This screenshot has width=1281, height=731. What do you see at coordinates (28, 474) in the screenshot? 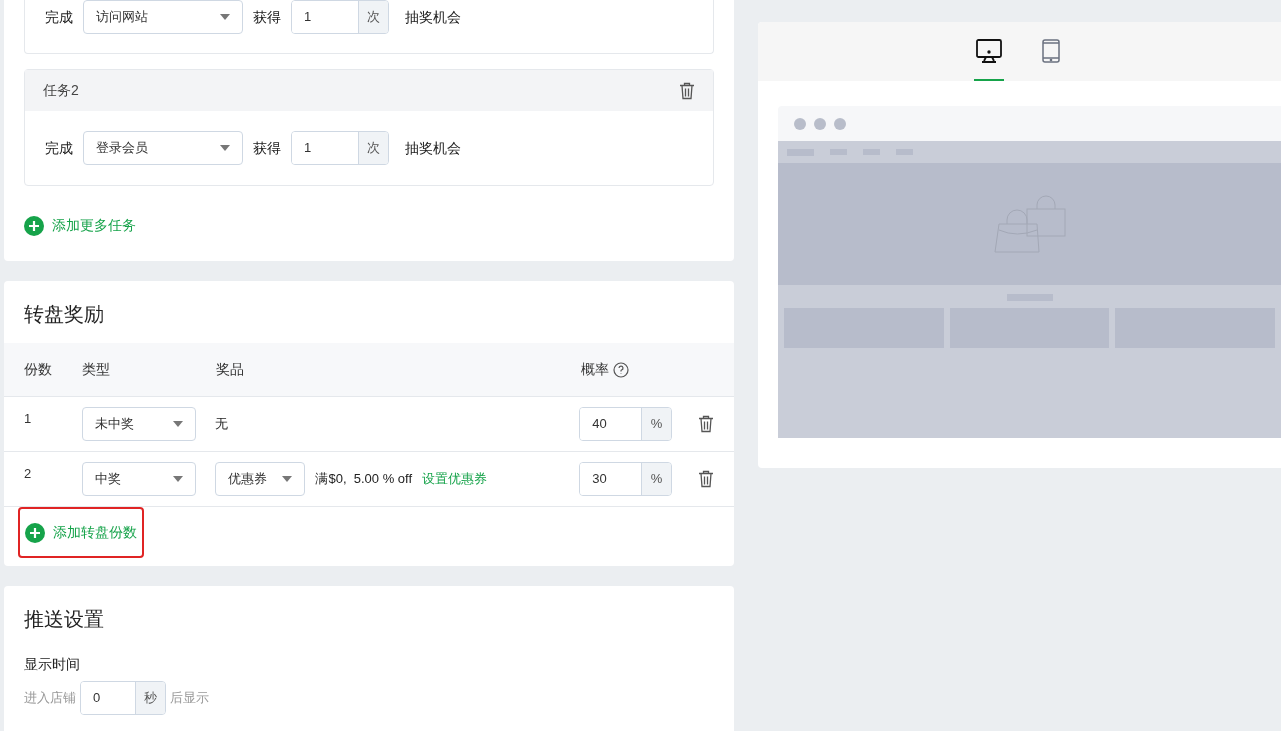
I see `table-cell-text: 2` at bounding box center [28, 474].